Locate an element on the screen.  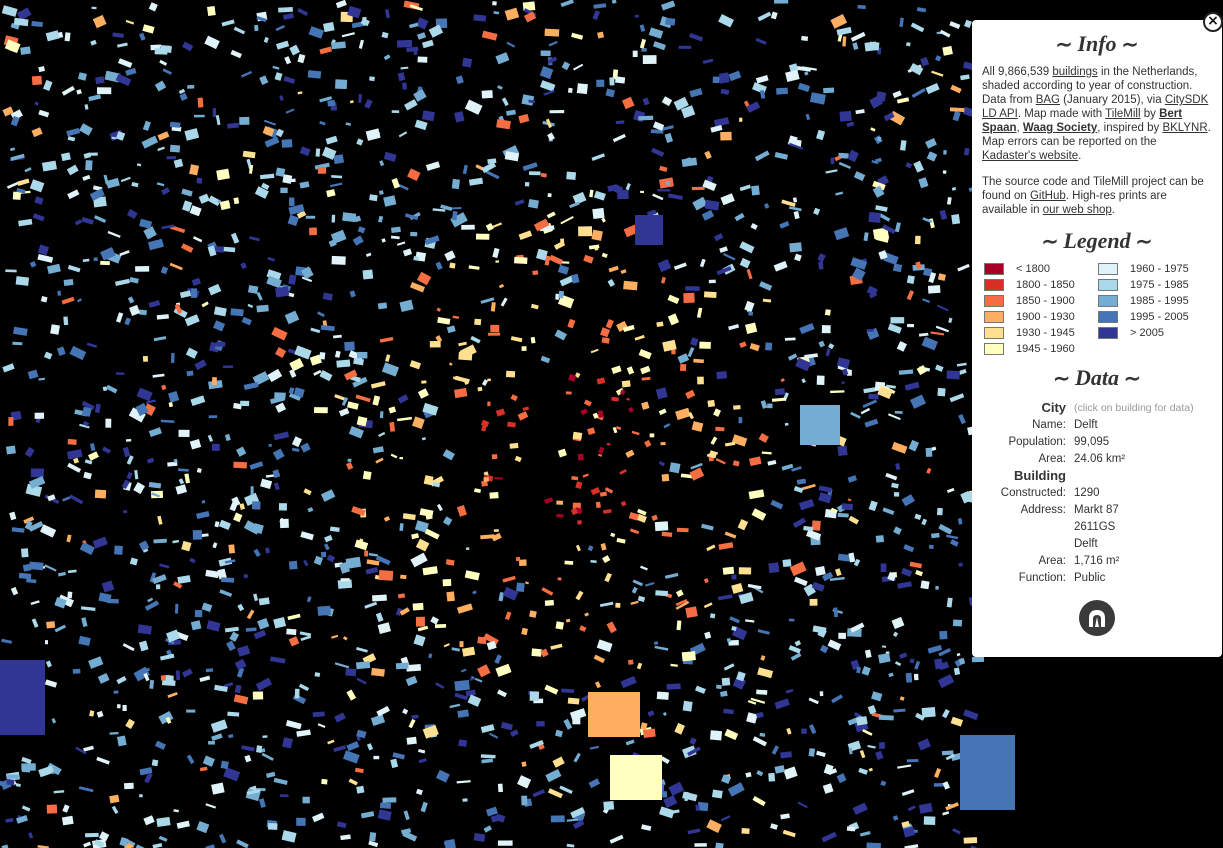
close-icon: × is located at coordinates (1213, 22).